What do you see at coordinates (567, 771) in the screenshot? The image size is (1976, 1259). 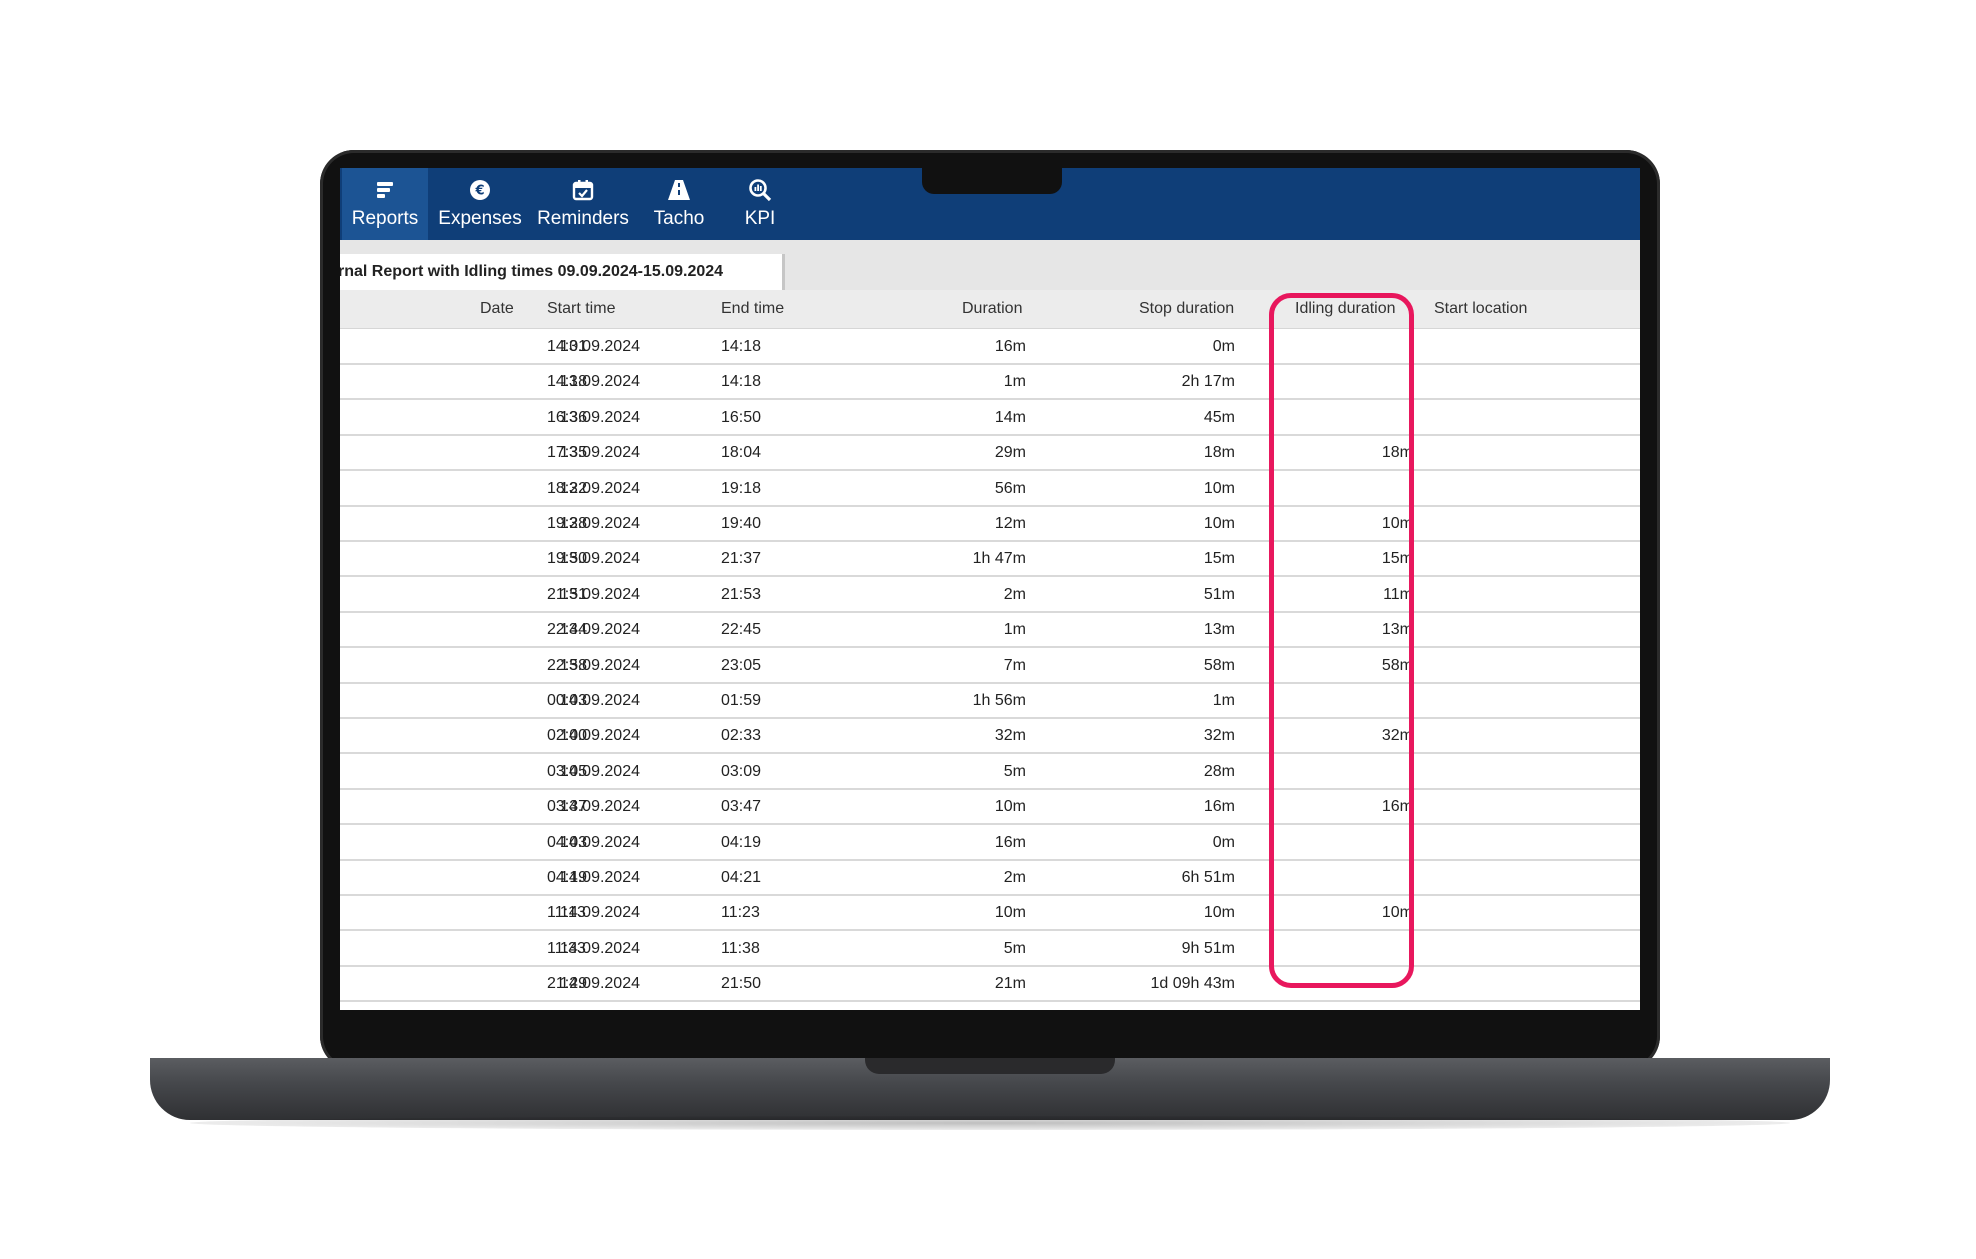 I see `cell-start-time: 03:05` at bounding box center [567, 771].